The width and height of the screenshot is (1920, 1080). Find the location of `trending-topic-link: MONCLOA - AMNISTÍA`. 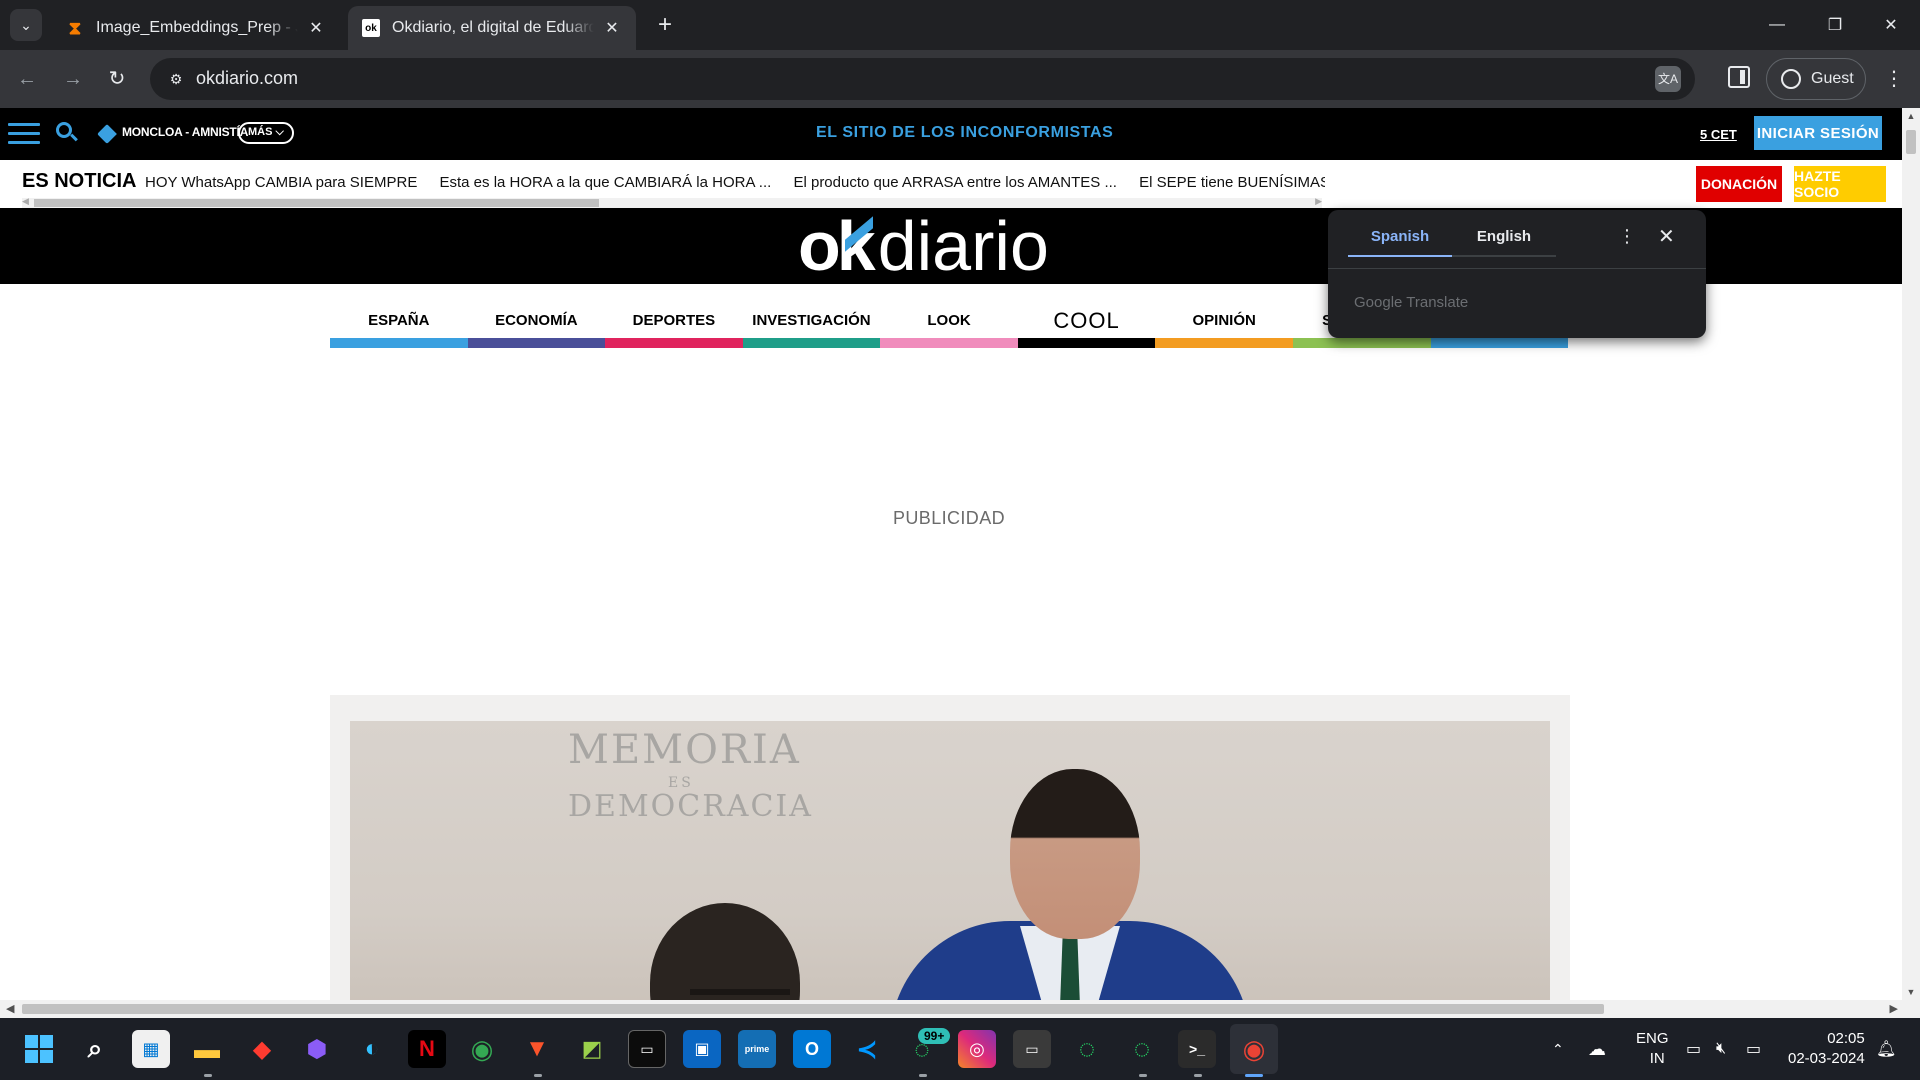

trending-topic-link: MONCLOA - AMNISTÍA is located at coordinates (185, 132).